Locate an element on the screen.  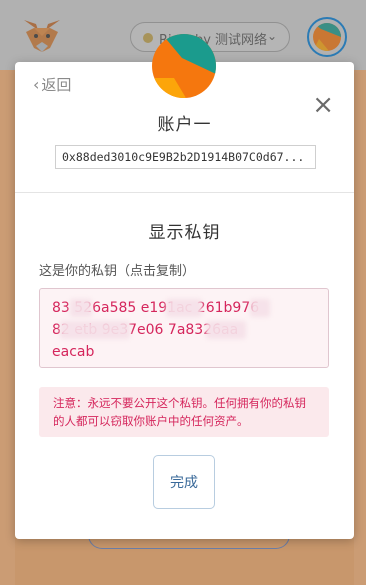
private-key-line: eacab is located at coordinates (73, 352).